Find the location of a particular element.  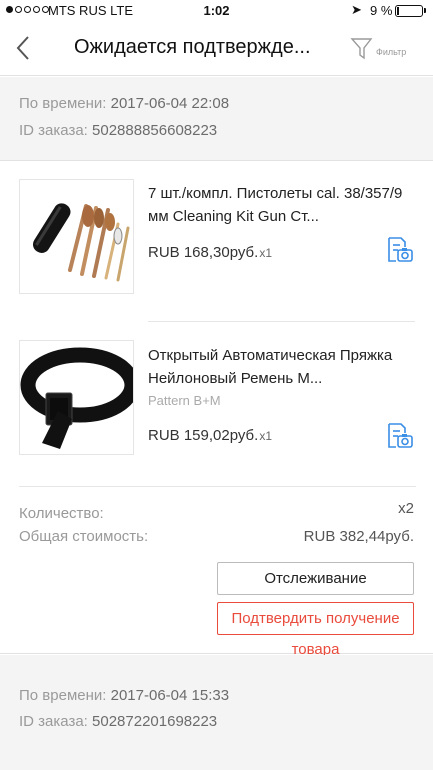

product-price: RUB 159,02руб.x1 is located at coordinates (210, 435).